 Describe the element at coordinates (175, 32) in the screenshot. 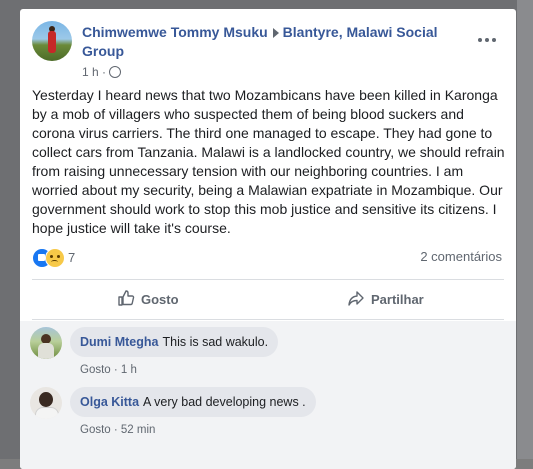

I see `author-link: Chimwemwe Tommy Msuku` at that location.